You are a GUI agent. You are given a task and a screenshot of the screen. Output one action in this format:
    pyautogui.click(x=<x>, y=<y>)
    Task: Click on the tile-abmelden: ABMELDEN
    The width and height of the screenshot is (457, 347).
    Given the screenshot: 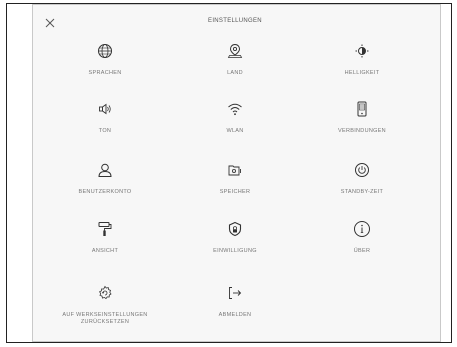 What is the action you would take?
    pyautogui.click(x=235, y=309)
    